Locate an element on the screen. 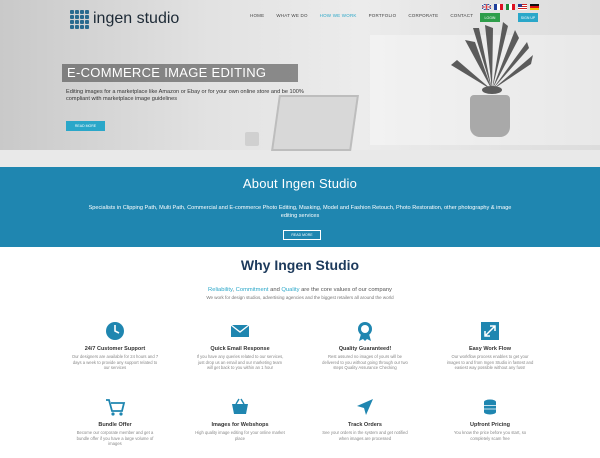 The height and width of the screenshot is (458, 600). italy-flag-icon is located at coordinates (510, 7).